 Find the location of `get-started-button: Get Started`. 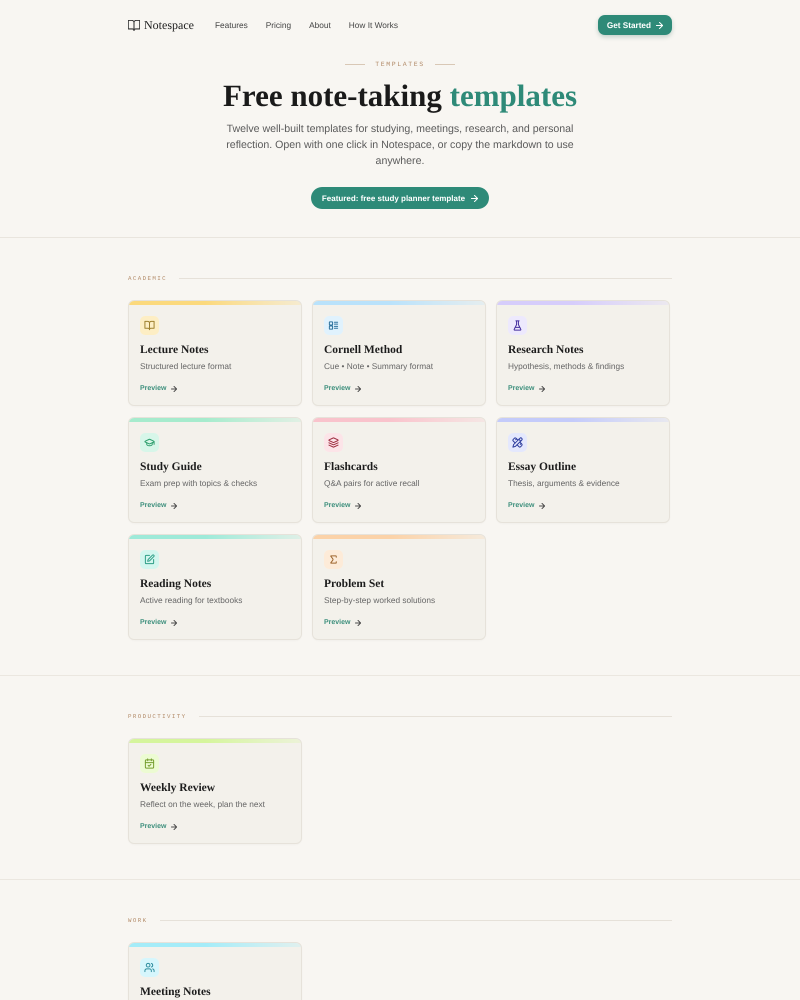

get-started-button: Get Started is located at coordinates (635, 25).